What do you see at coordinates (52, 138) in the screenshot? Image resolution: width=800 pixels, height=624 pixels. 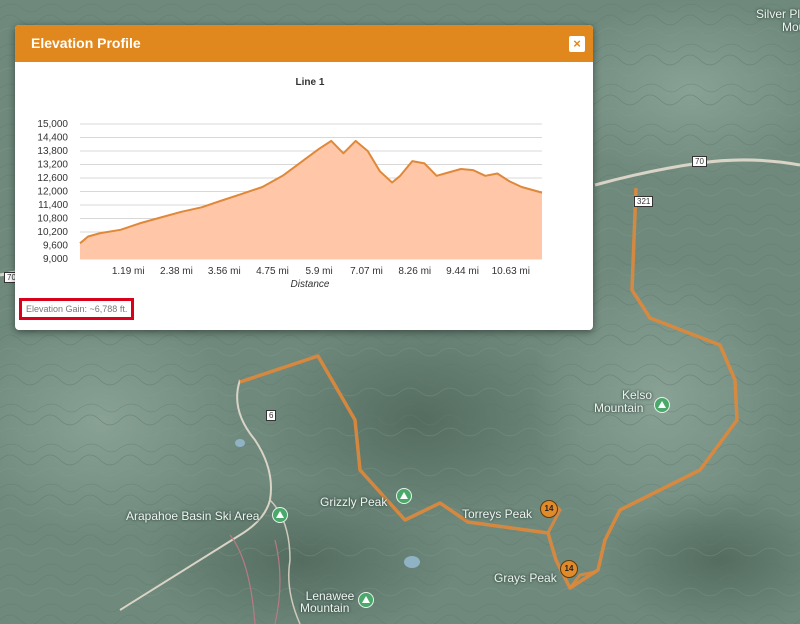 I see `y-tick-label: 14,400` at bounding box center [52, 138].